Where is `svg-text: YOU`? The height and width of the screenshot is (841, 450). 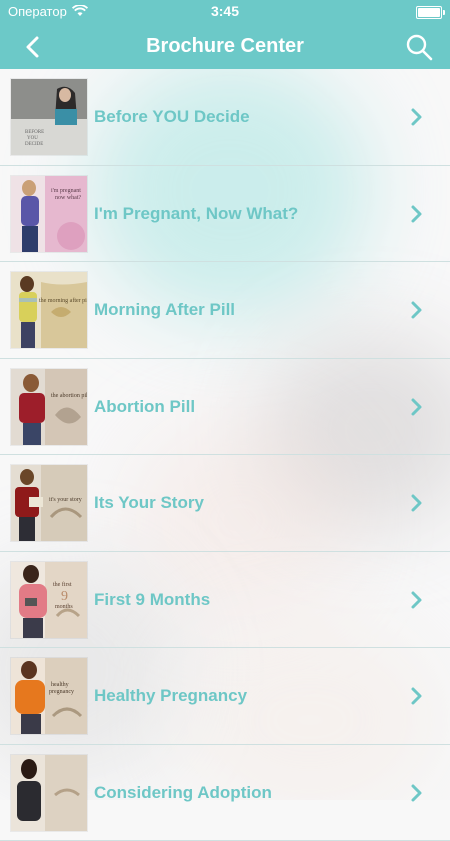
svg-text: YOU is located at coordinates (32, 138).